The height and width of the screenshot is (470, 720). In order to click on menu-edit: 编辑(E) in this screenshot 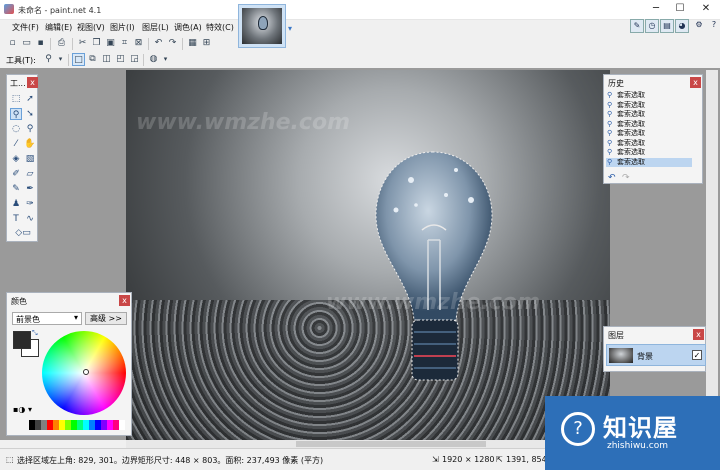, I will do `click(58, 27)`.